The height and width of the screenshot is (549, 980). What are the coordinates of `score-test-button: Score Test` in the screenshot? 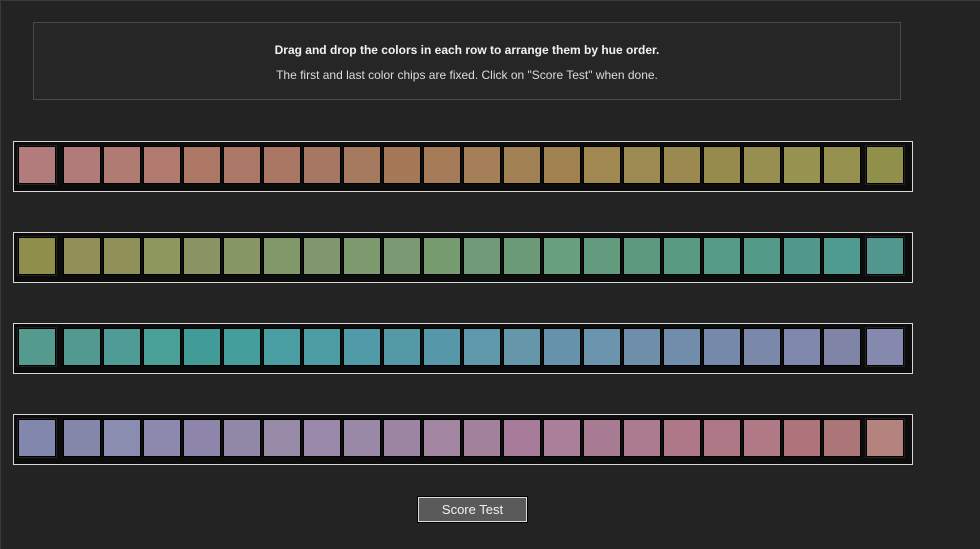 It's located at (472, 509).